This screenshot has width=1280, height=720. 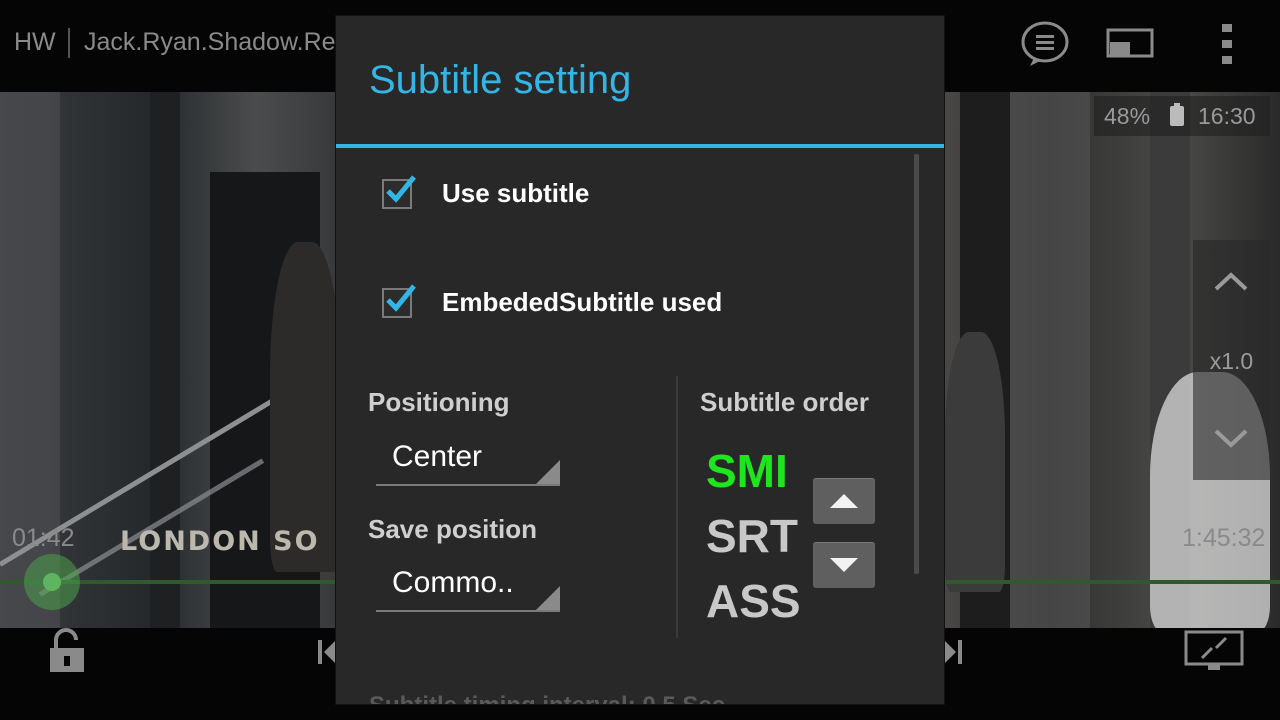 I want to click on subtitle-timing-row-partial: Subtitle timing interval: 0.5 Sec, so click(x=547, y=698).